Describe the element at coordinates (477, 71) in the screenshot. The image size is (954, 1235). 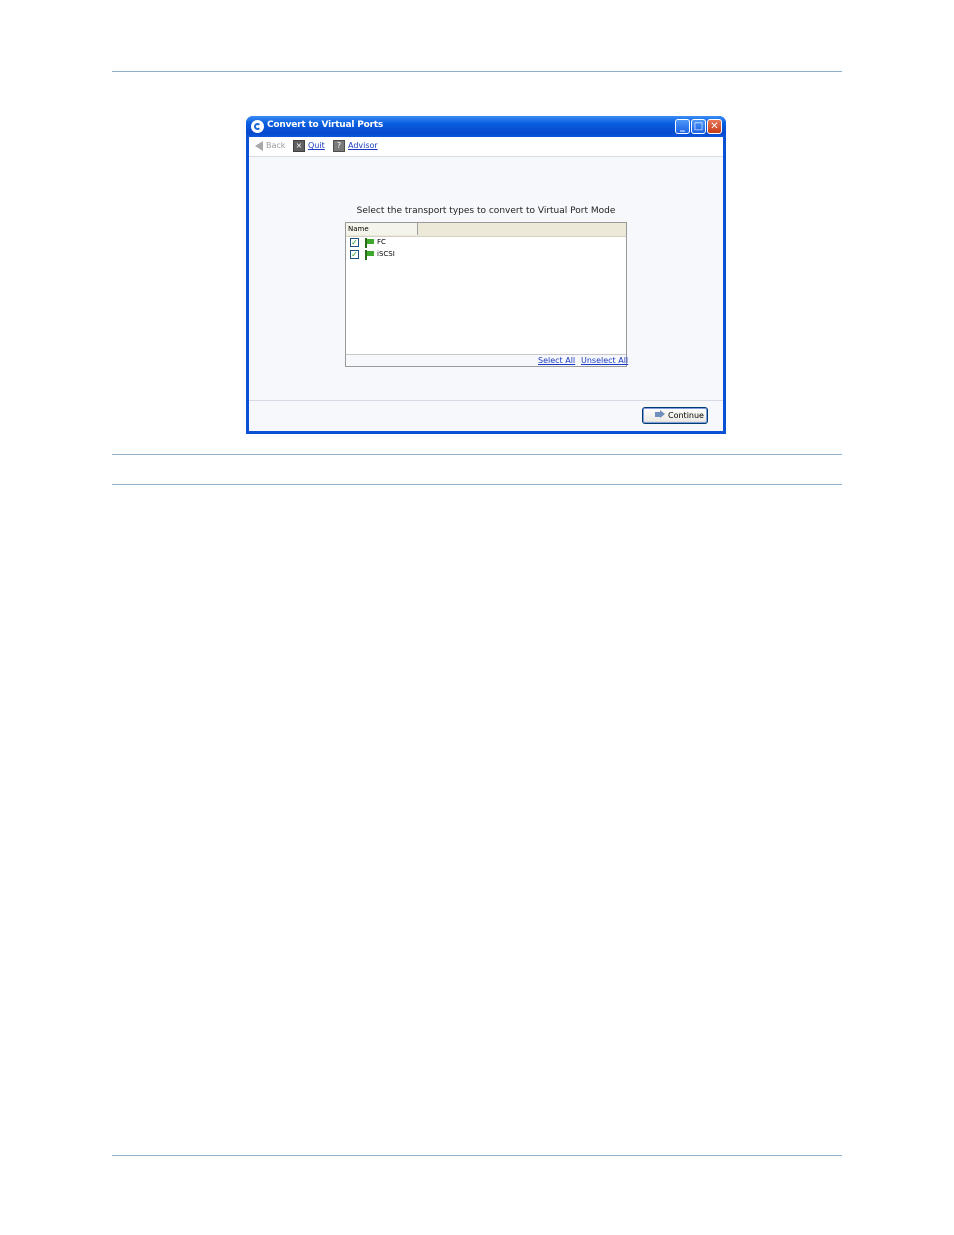
I see `page-header-rule` at that location.